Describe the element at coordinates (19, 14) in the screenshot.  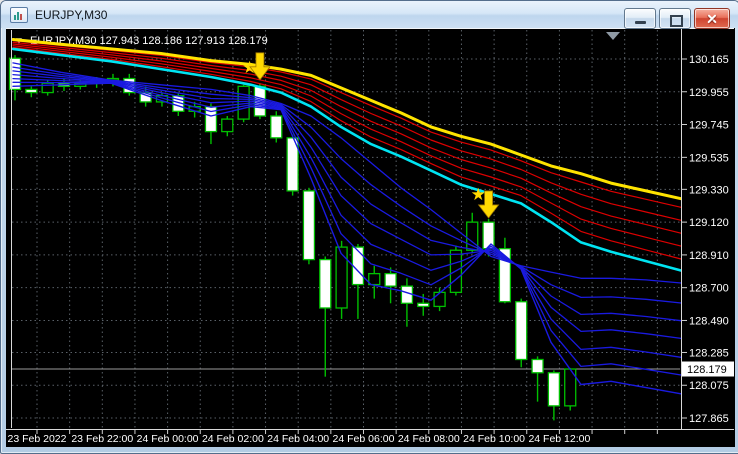
I see `app-icon` at that location.